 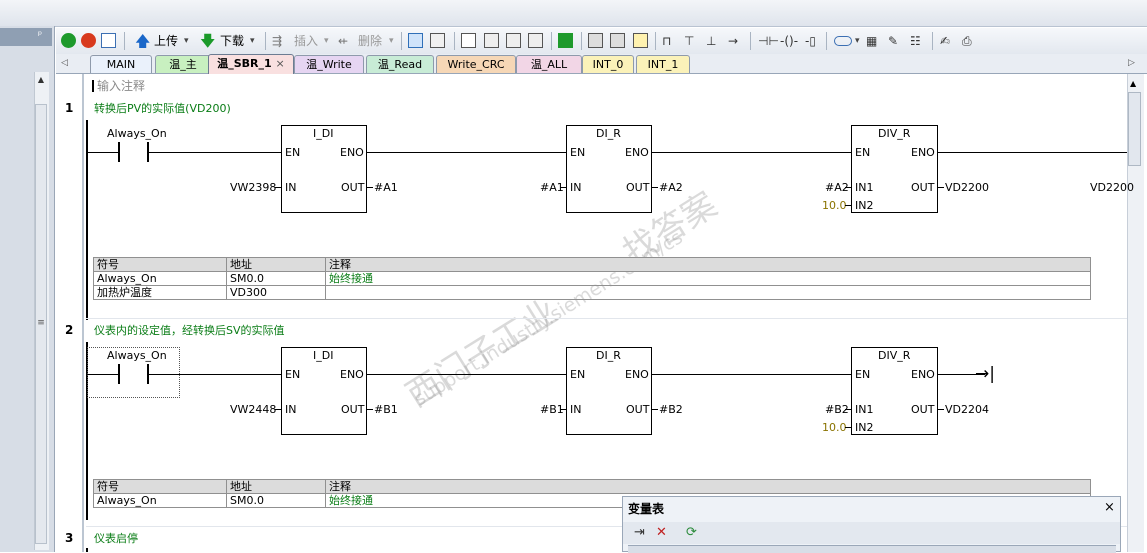 What do you see at coordinates (40, 36) in the screenshot?
I see `pin-icon: ᵖ` at bounding box center [40, 36].